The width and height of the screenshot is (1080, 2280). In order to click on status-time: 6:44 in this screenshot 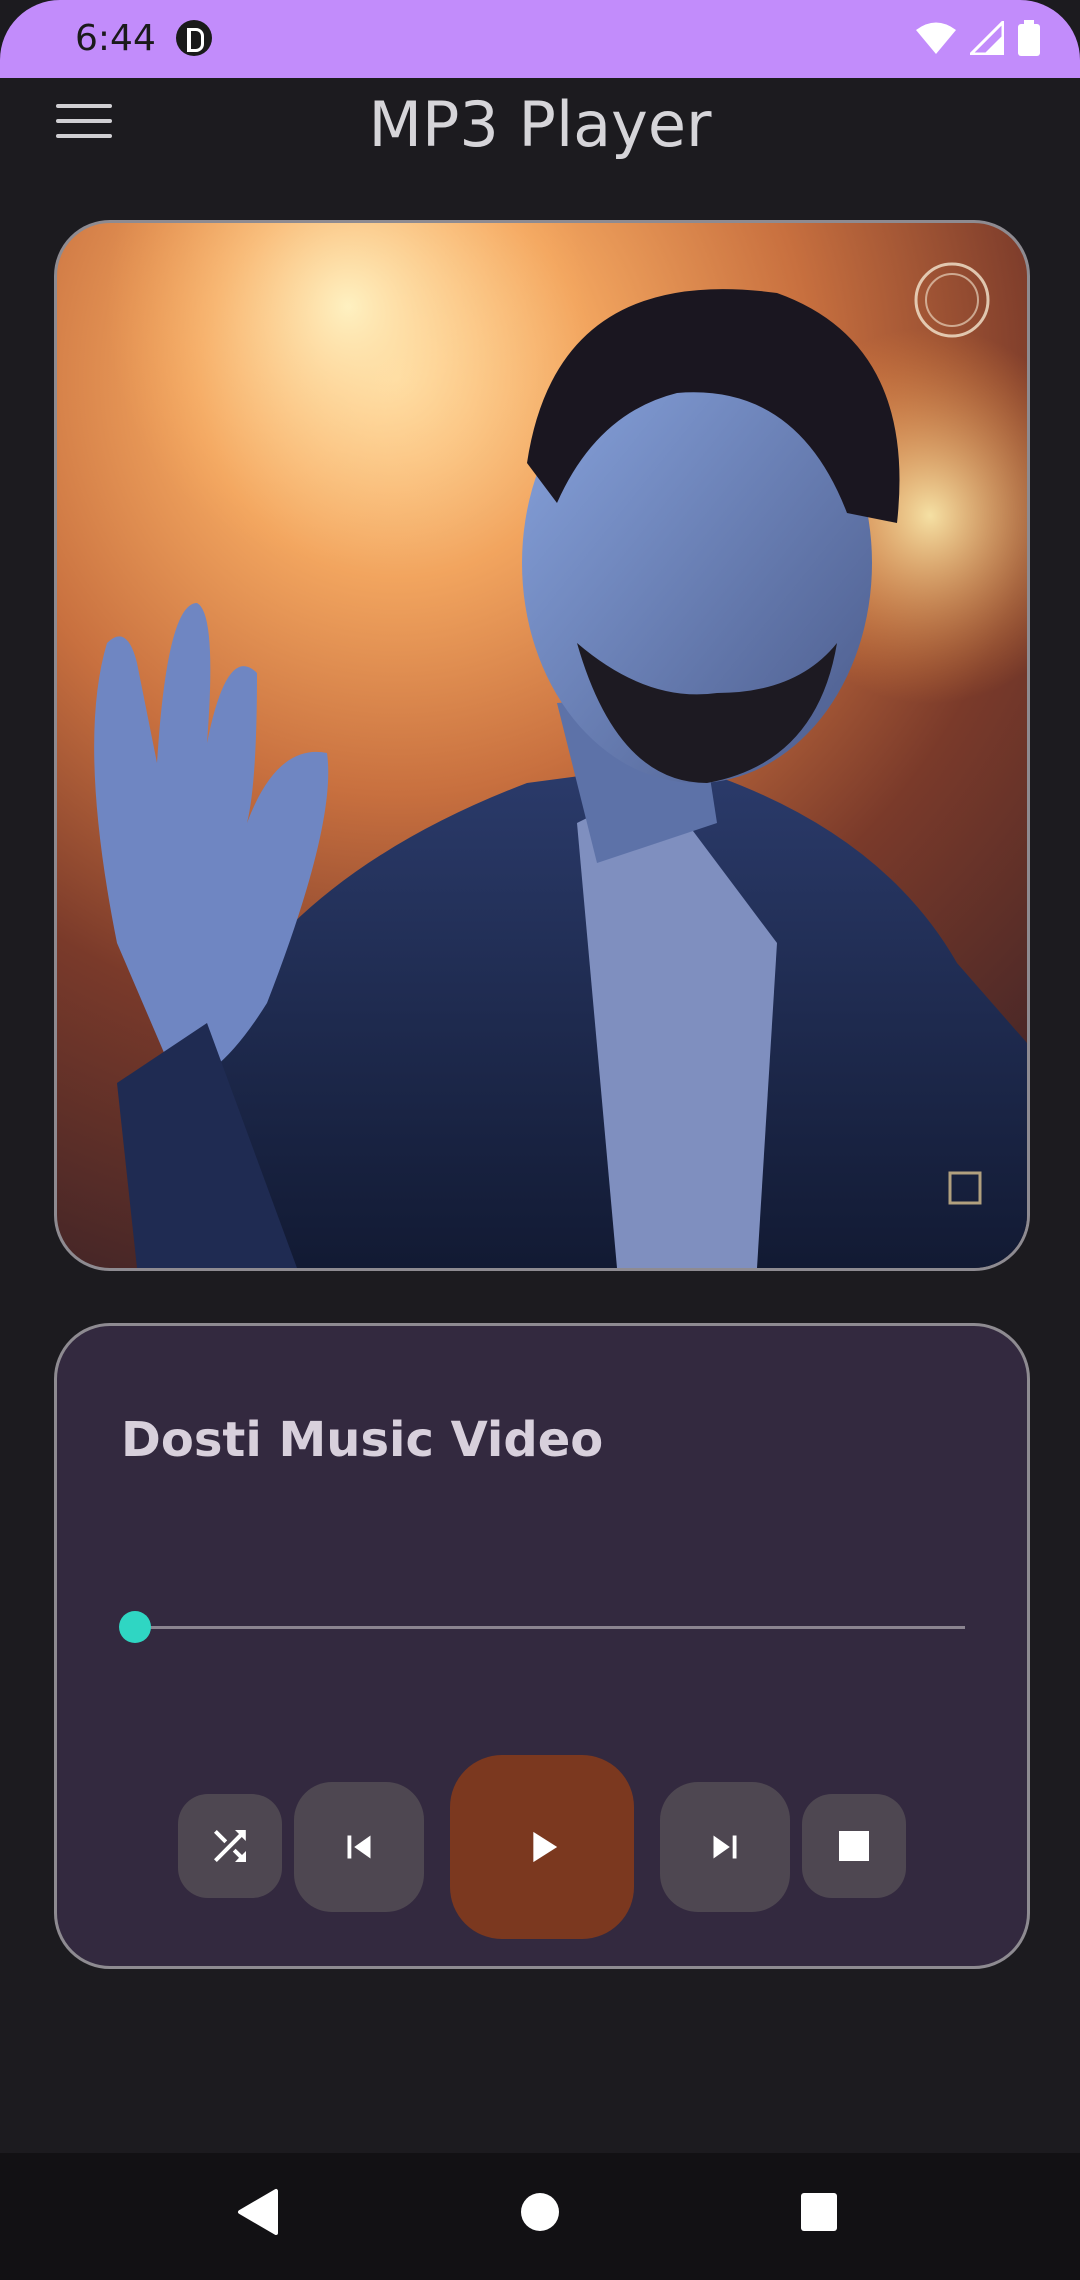, I will do `click(115, 38)`.